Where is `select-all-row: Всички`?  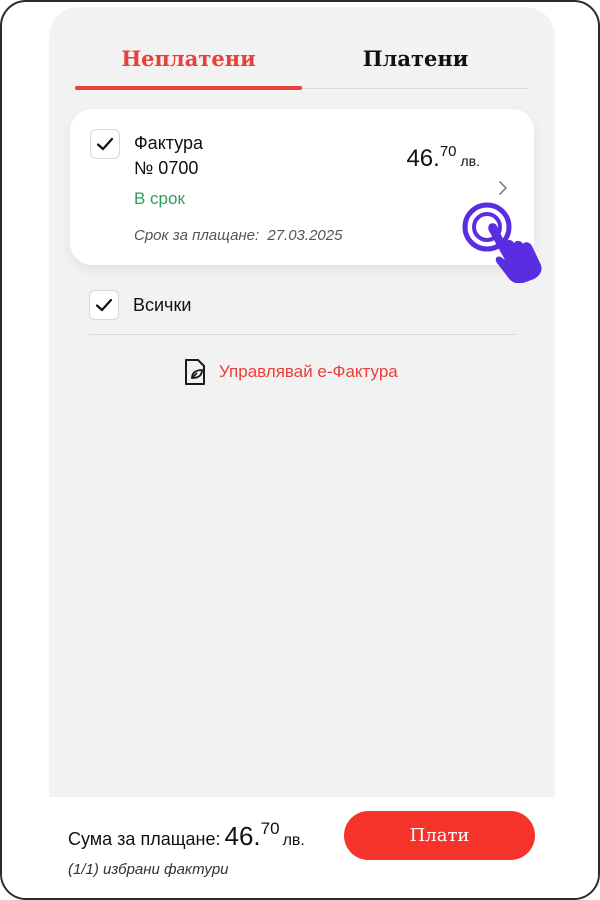
select-all-row: Всички is located at coordinates (303, 307).